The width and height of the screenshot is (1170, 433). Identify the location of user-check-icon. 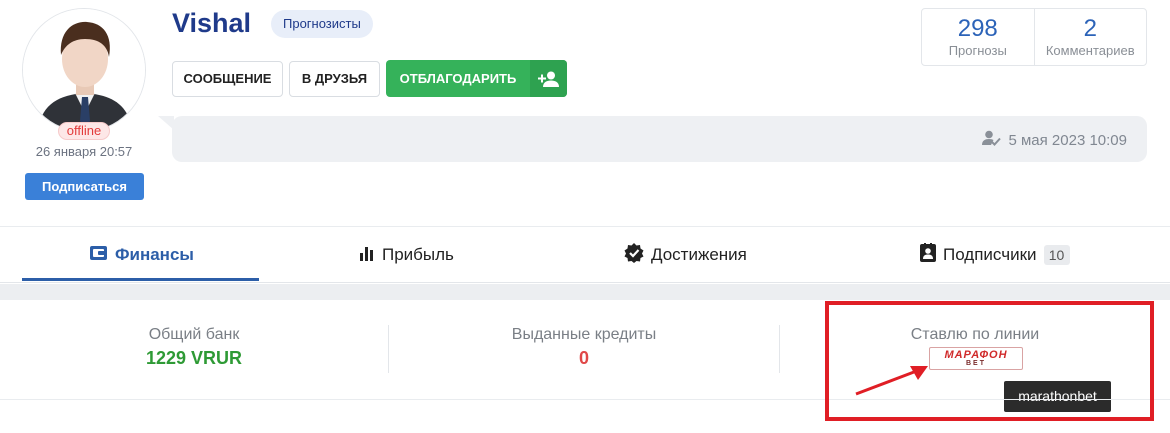
(992, 140).